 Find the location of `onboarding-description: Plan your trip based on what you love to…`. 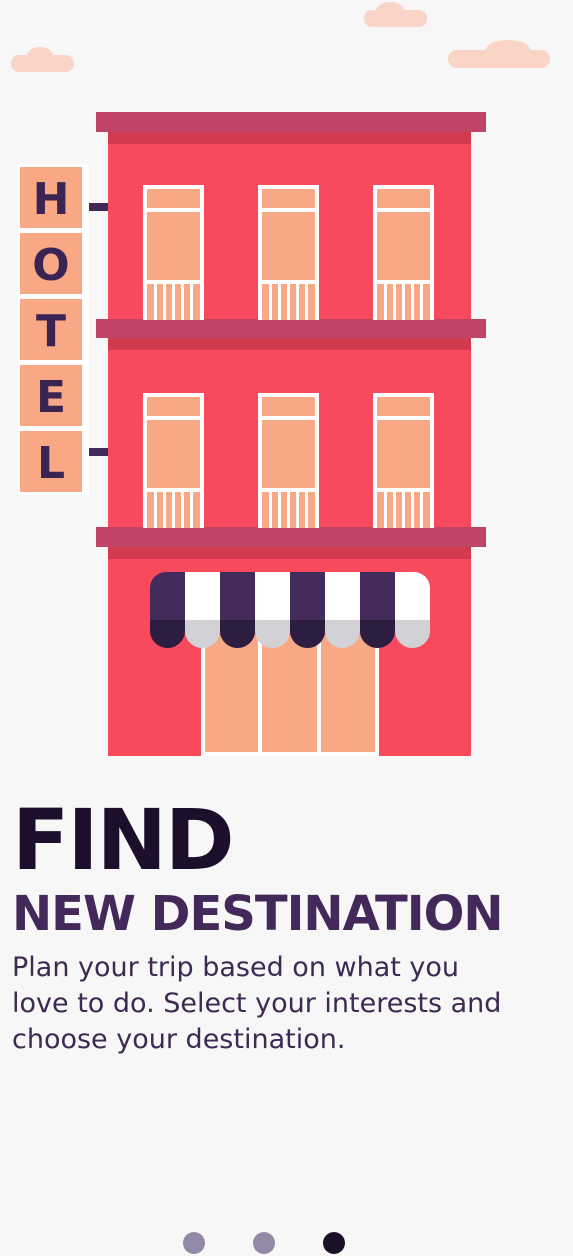

onboarding-description: Plan your trip based on what you love to… is located at coordinates (257, 1003).